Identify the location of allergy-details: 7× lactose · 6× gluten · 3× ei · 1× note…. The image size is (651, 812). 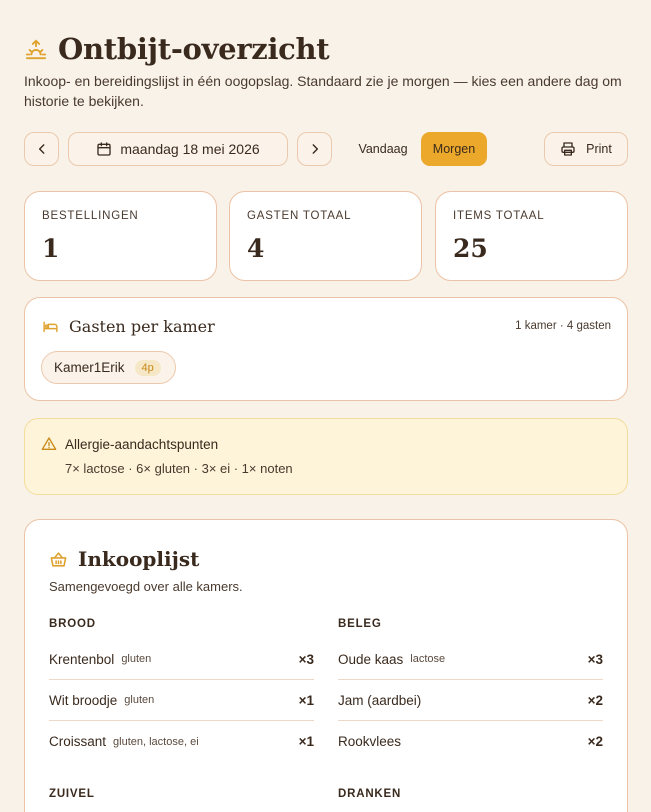
(179, 468).